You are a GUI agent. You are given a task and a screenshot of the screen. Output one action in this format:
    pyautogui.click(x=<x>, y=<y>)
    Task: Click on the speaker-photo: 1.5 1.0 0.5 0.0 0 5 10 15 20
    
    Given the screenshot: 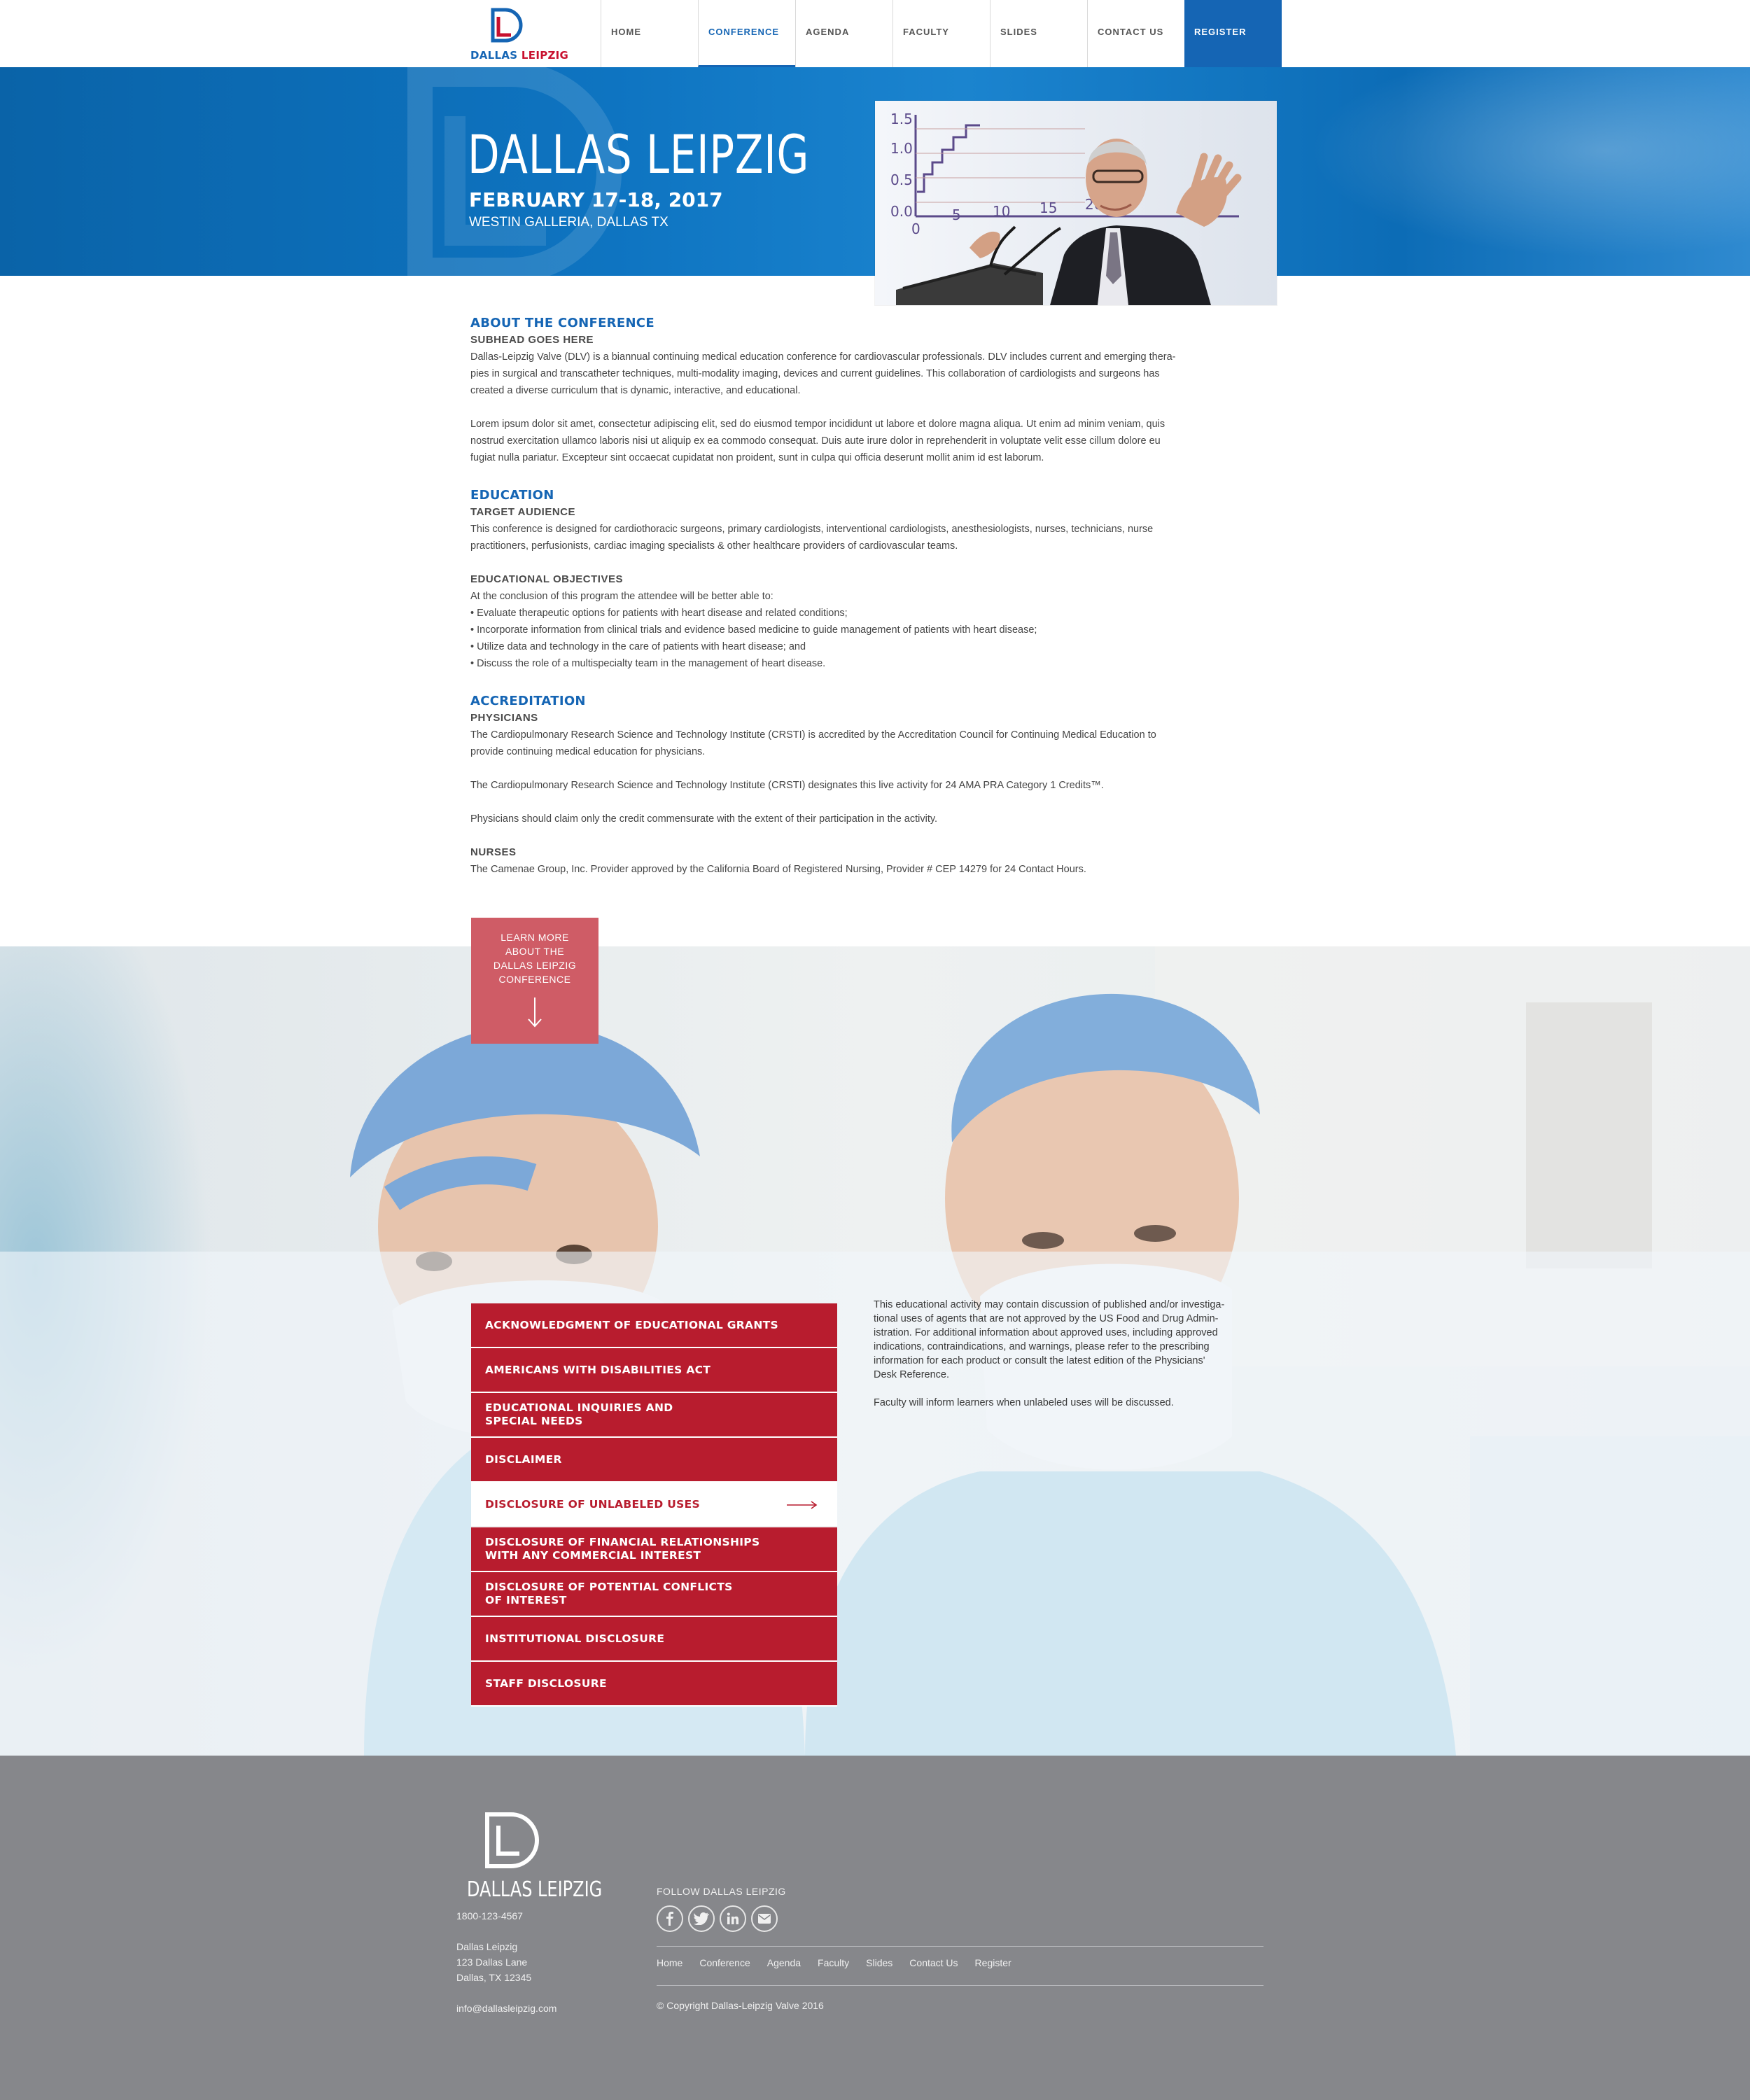 What is the action you would take?
    pyautogui.click(x=1076, y=203)
    